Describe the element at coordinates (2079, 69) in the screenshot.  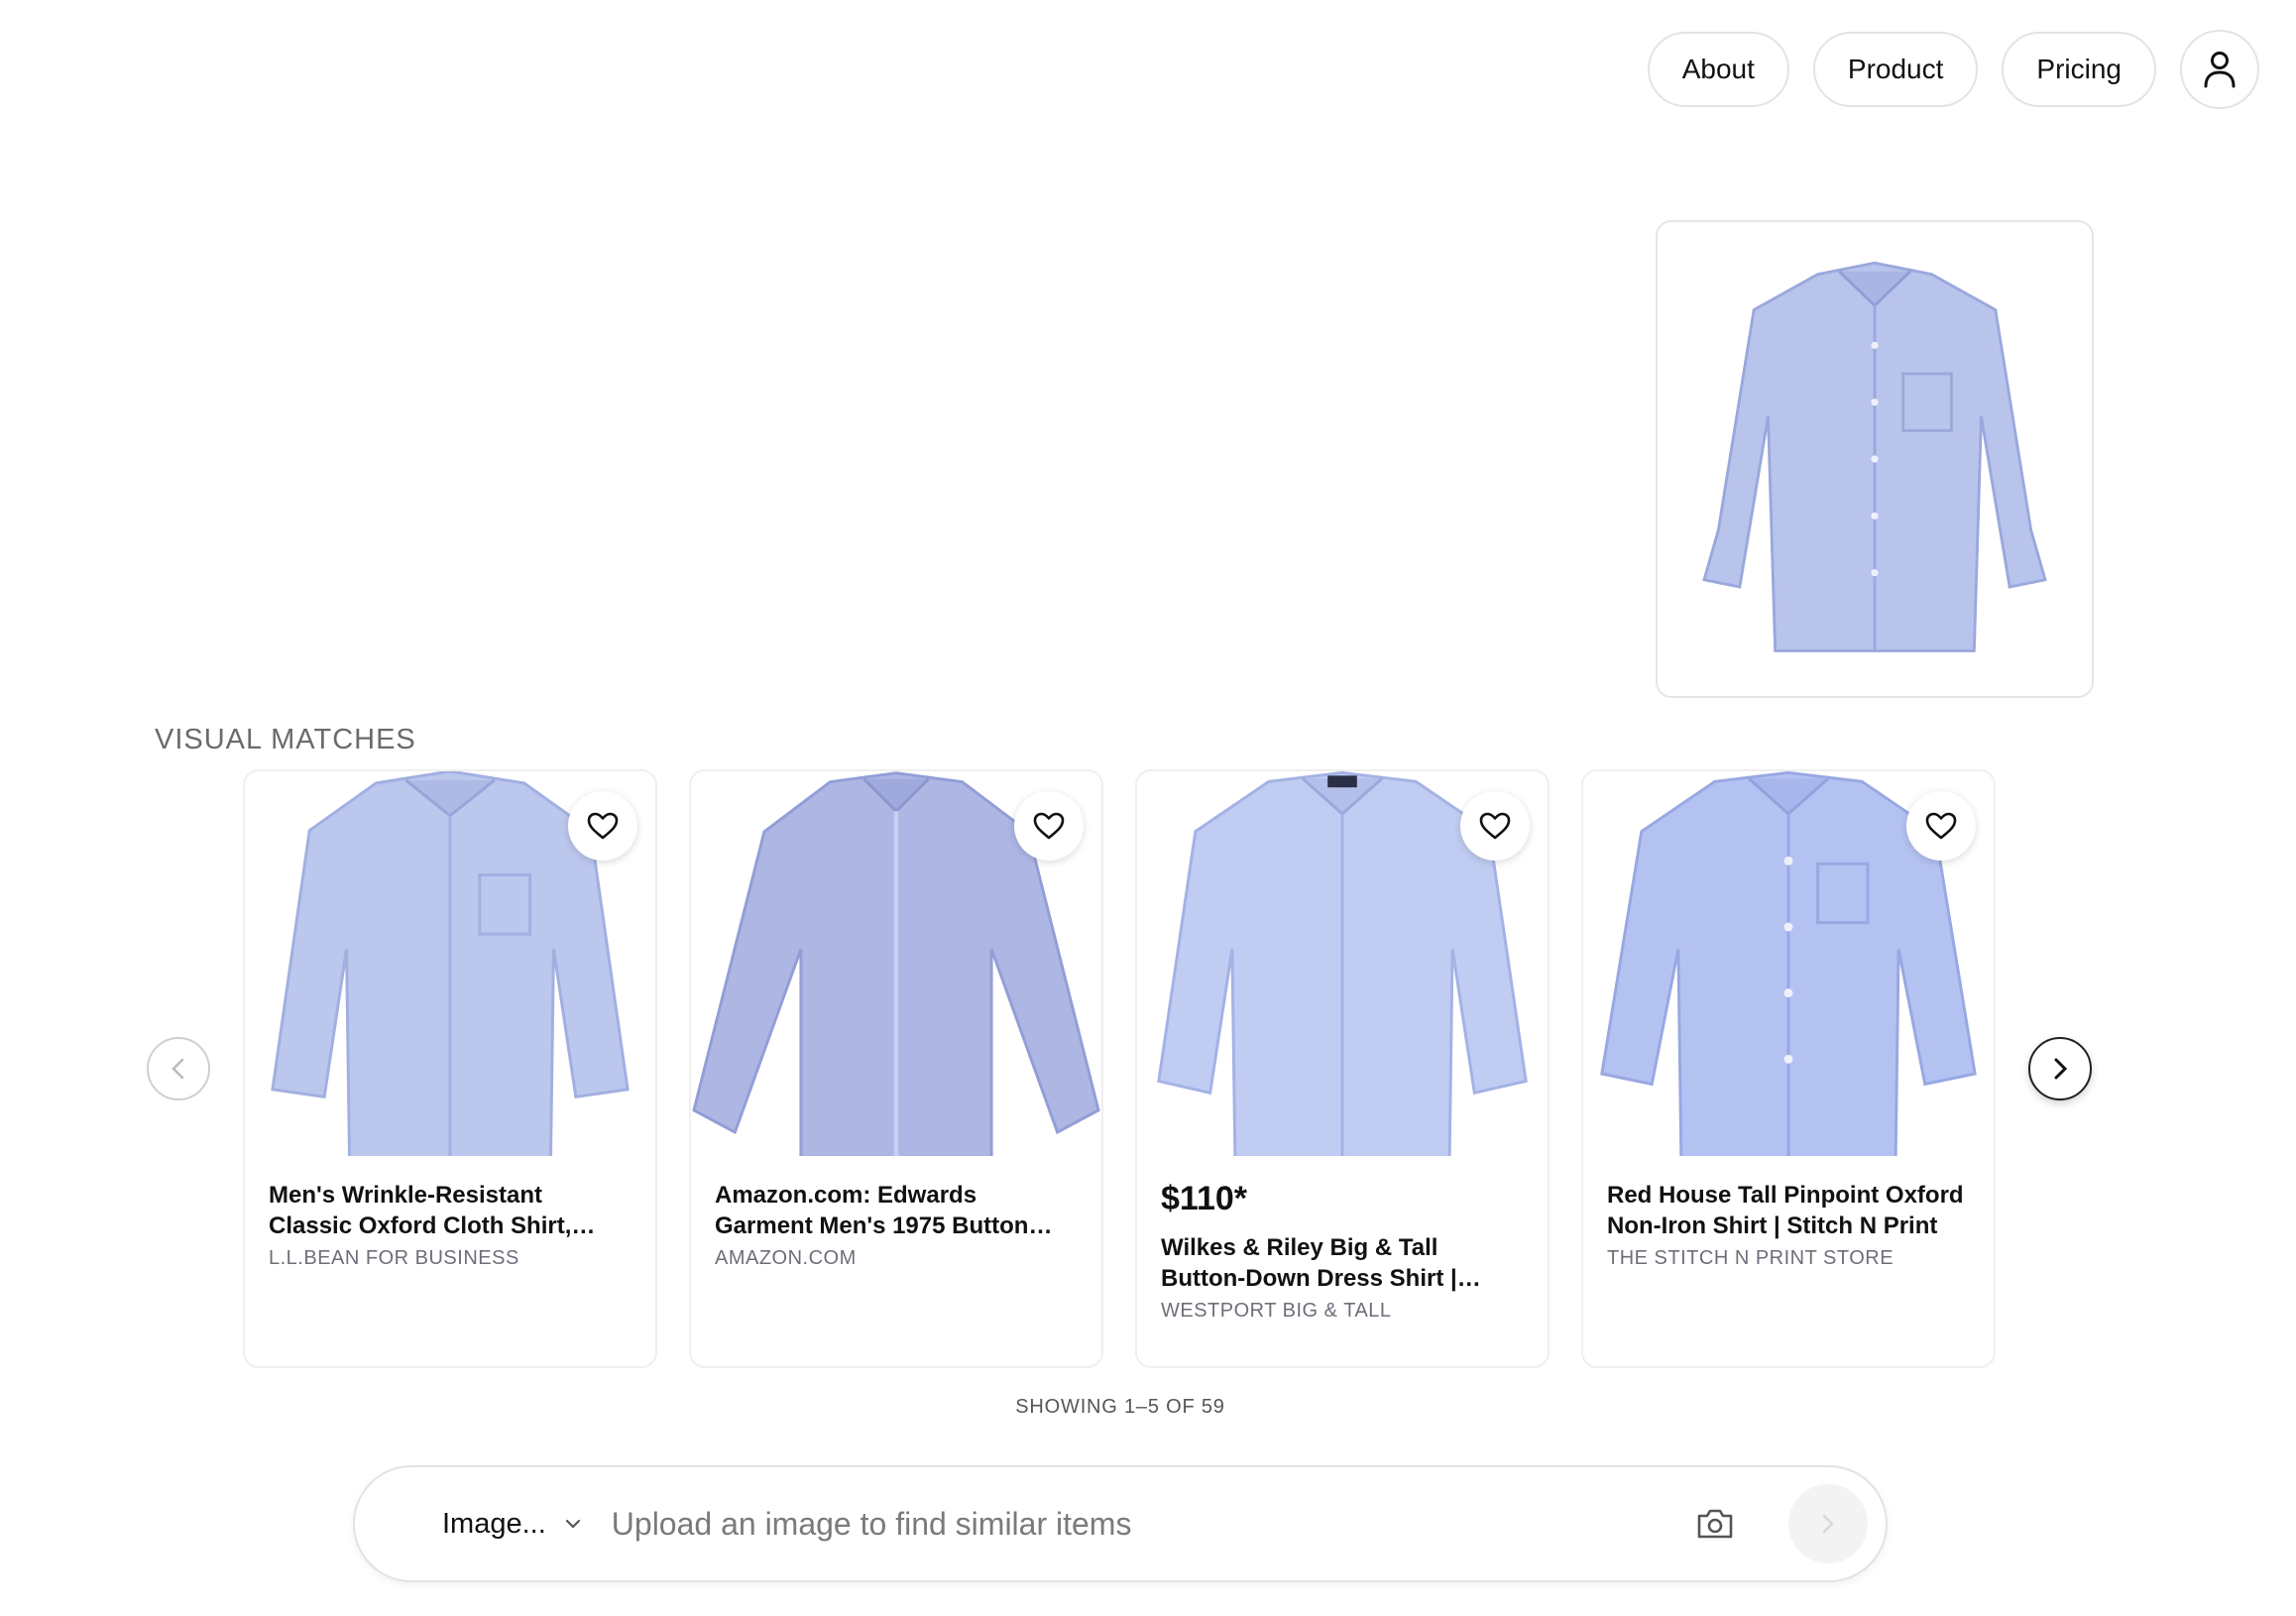
I see `nav-pricing-button: Pricing` at that location.